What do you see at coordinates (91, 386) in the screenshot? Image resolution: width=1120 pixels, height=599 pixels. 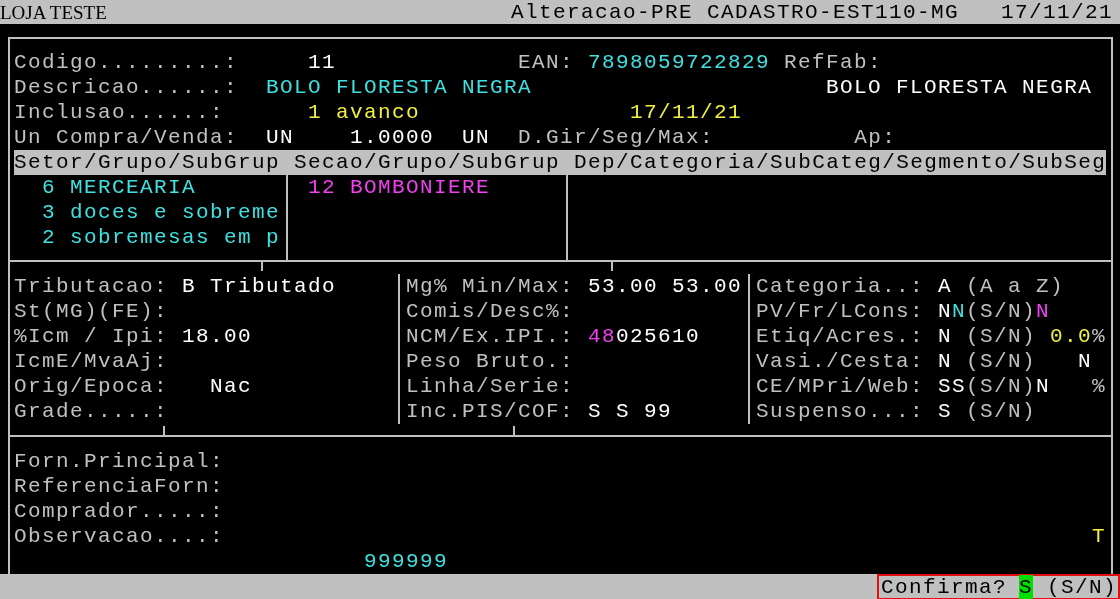 I see `field-label: Orig/Epoca:` at bounding box center [91, 386].